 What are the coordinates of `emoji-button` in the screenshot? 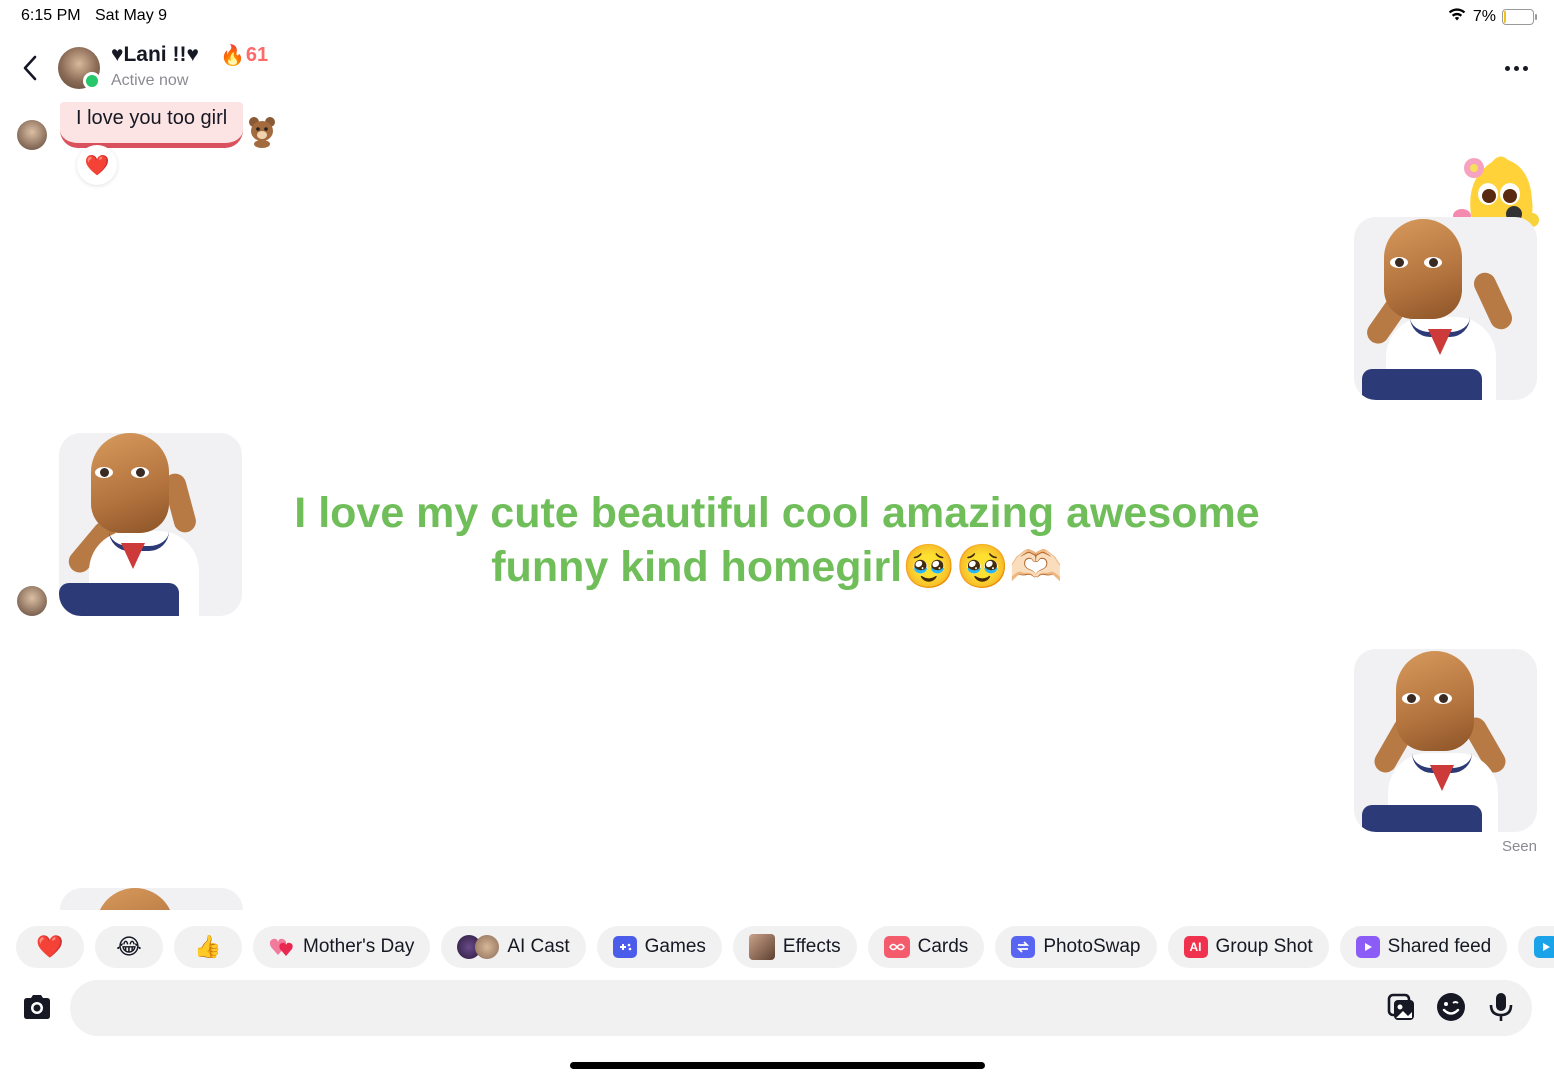 It's located at (1451, 1007).